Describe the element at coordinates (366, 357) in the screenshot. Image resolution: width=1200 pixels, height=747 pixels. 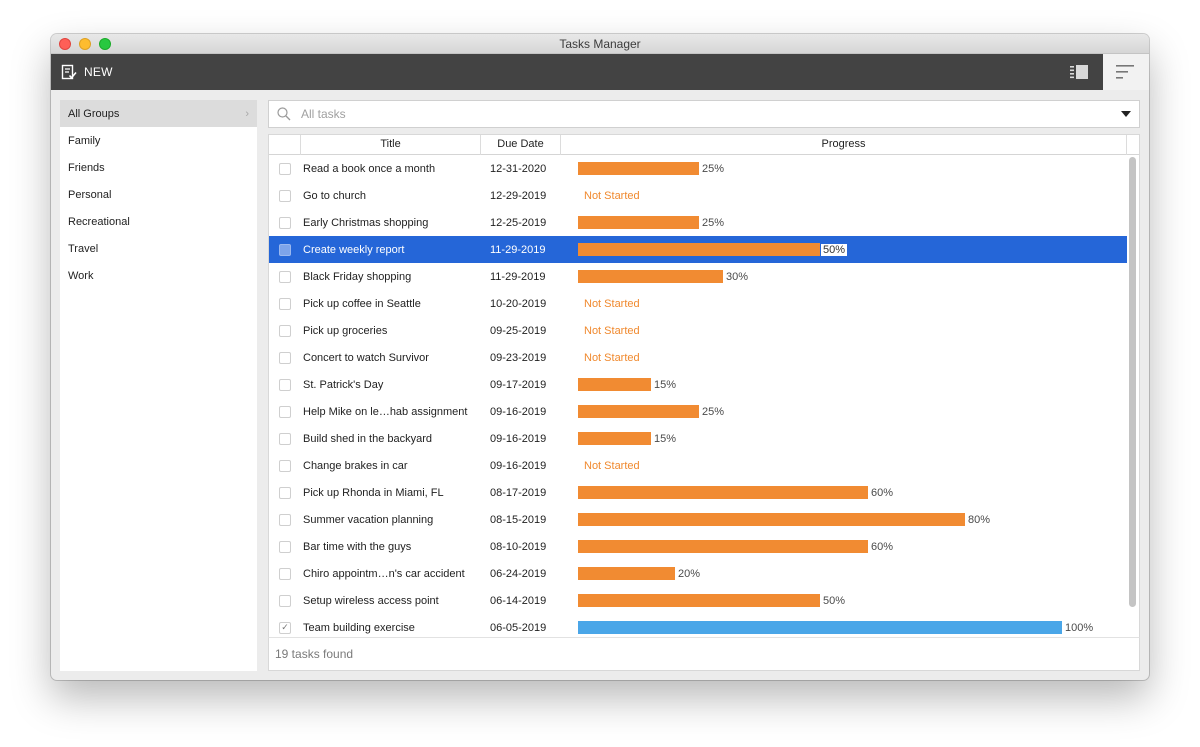
I see `task-title: Concert to watch Survivor` at that location.